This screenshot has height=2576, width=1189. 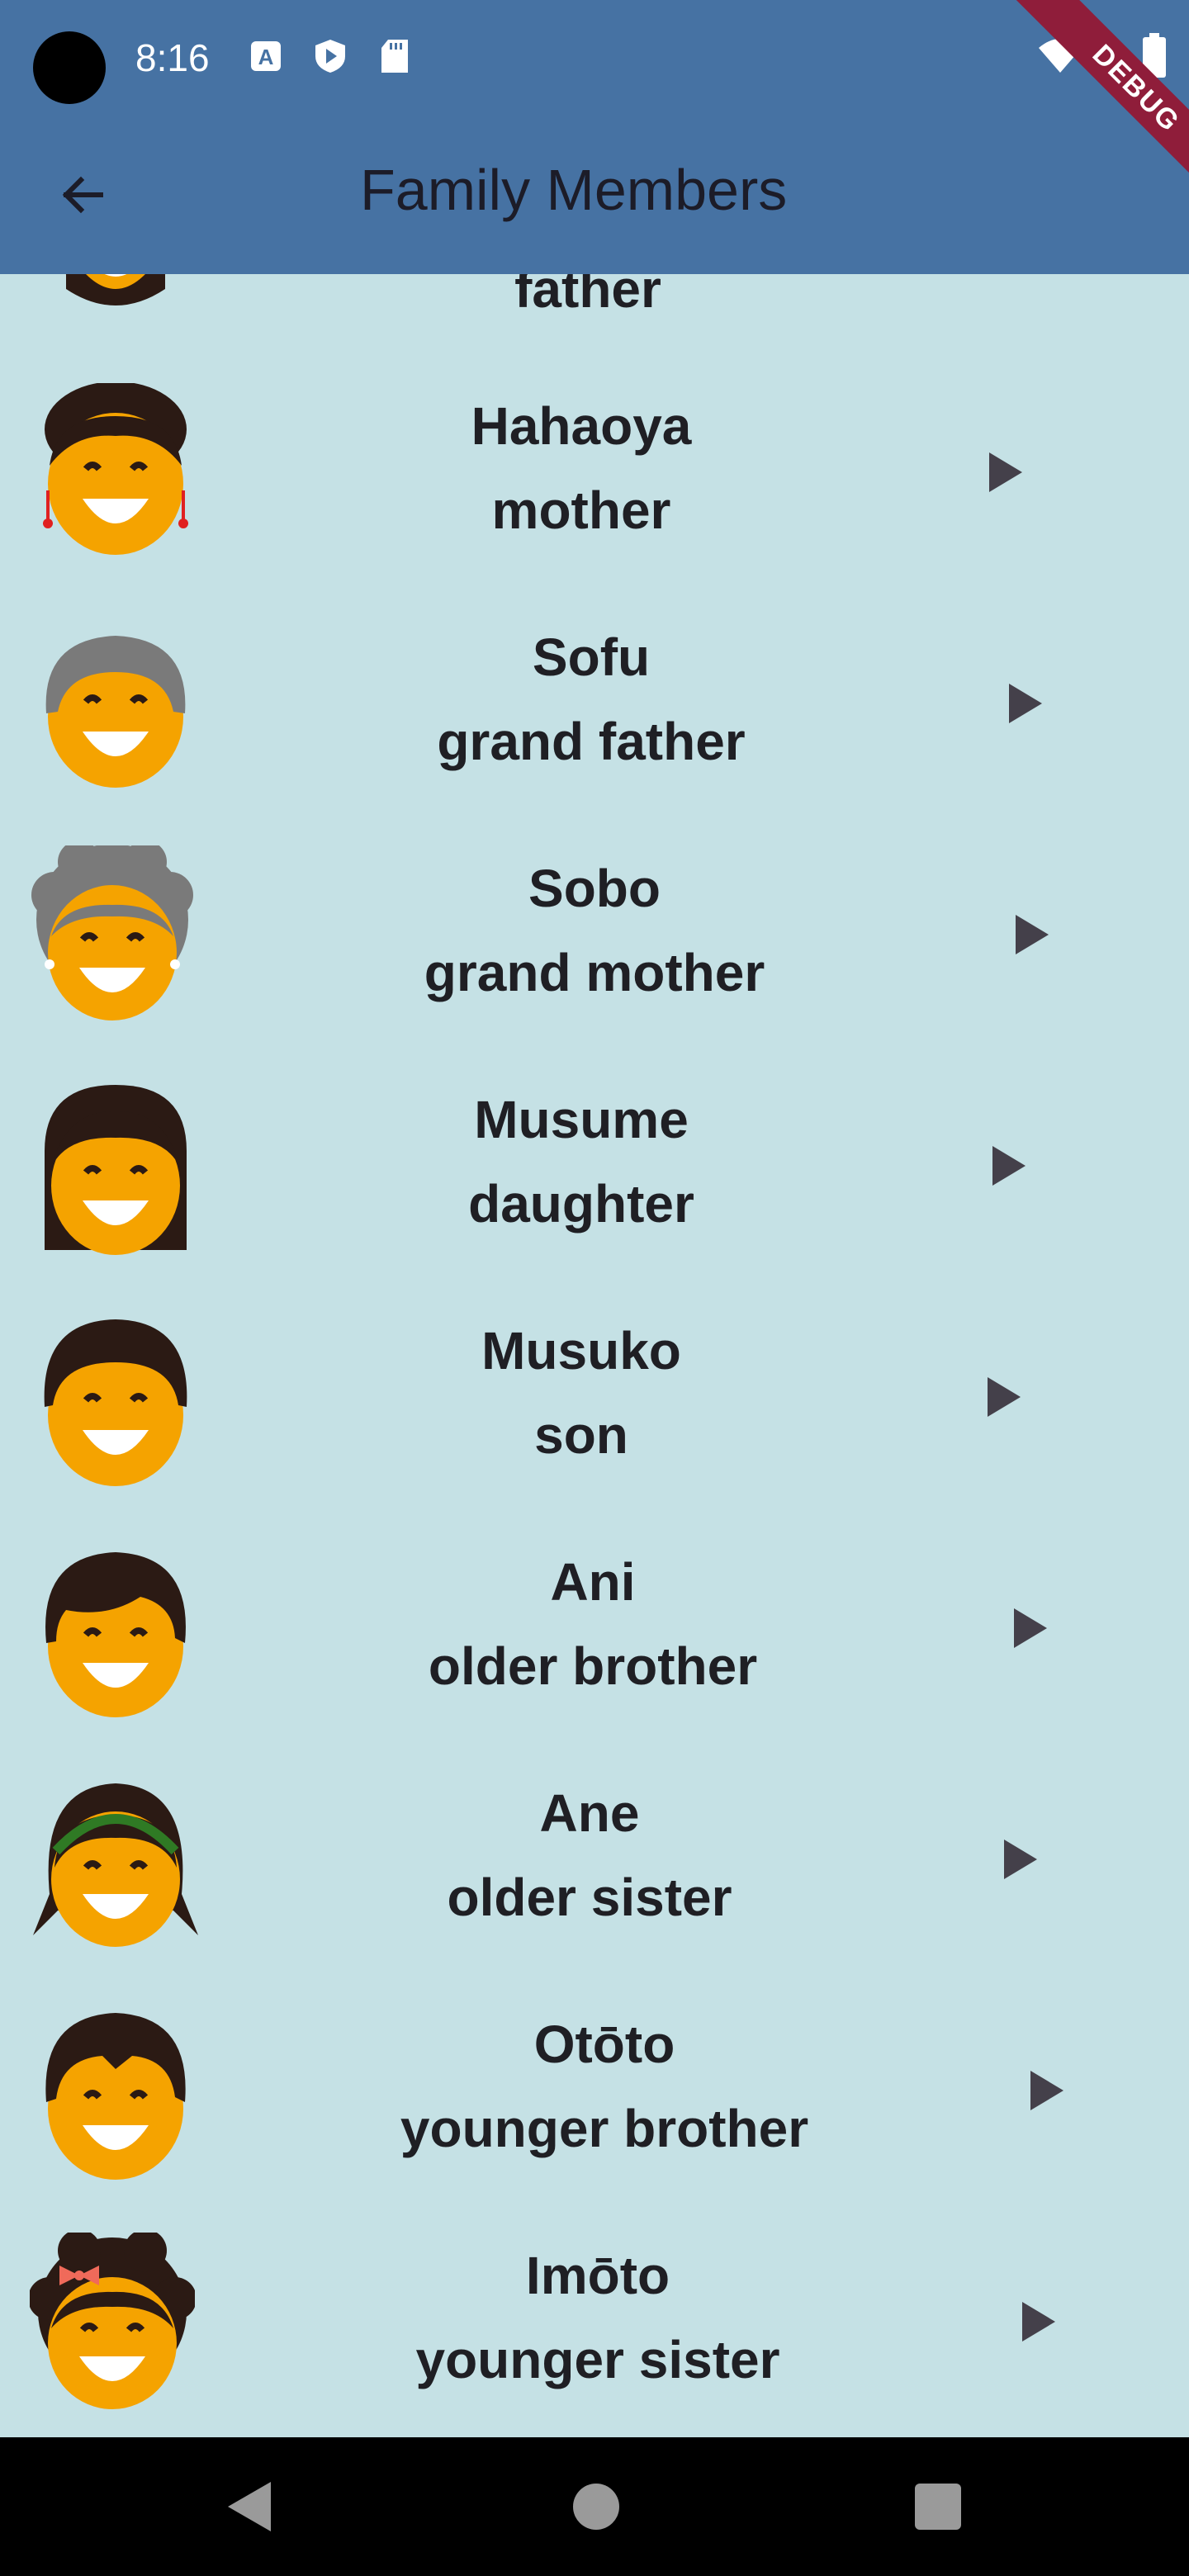 What do you see at coordinates (594, 888) in the screenshot?
I see `member-japanese-label: Sobo` at bounding box center [594, 888].